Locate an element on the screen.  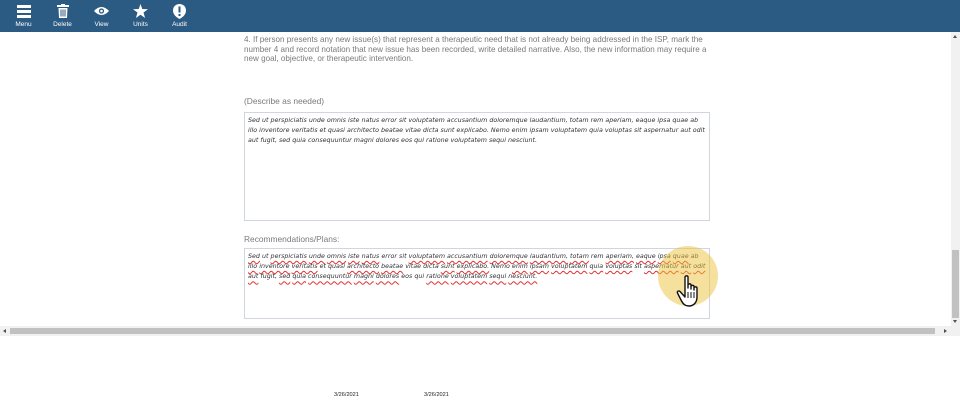
eye-icon is located at coordinates (101, 11).